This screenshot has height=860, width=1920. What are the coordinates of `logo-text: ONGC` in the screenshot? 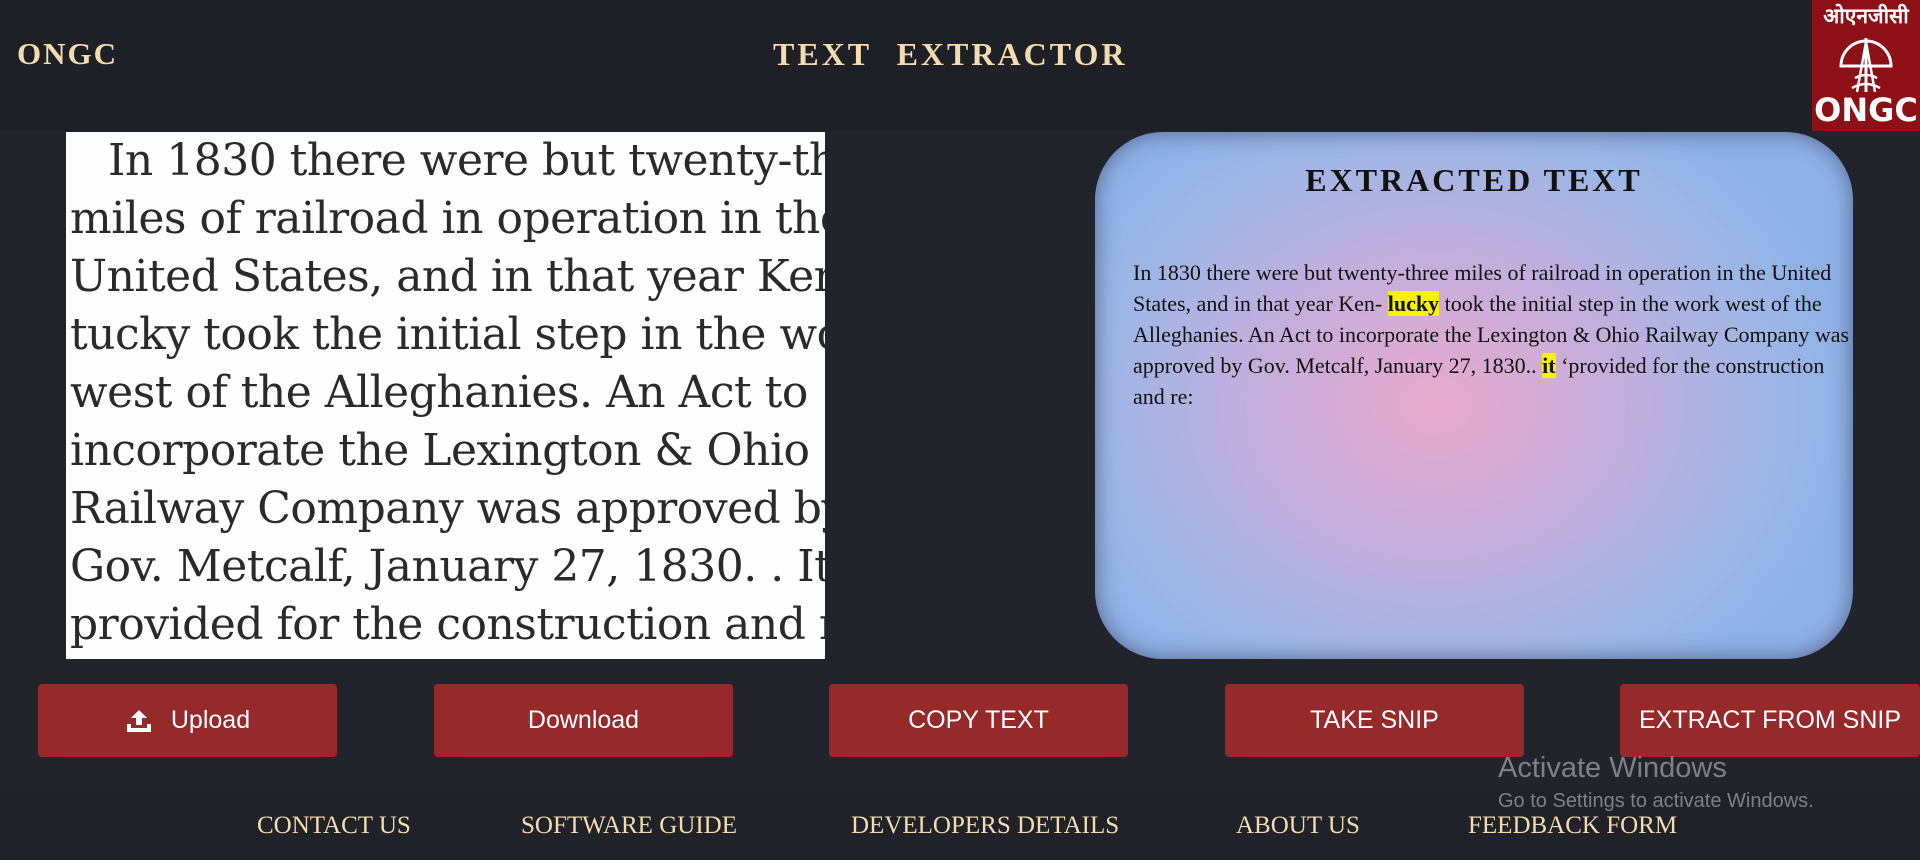 It's located at (1866, 110).